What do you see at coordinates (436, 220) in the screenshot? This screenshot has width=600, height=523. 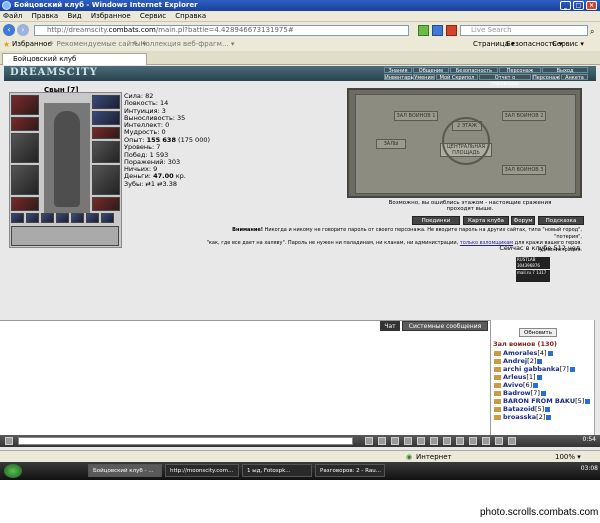 I see `fights-button: Поединки` at bounding box center [436, 220].